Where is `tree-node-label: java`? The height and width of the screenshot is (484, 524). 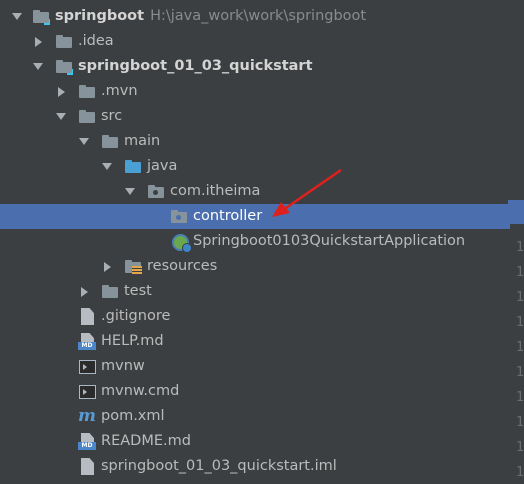 tree-node-label: java is located at coordinates (162, 166).